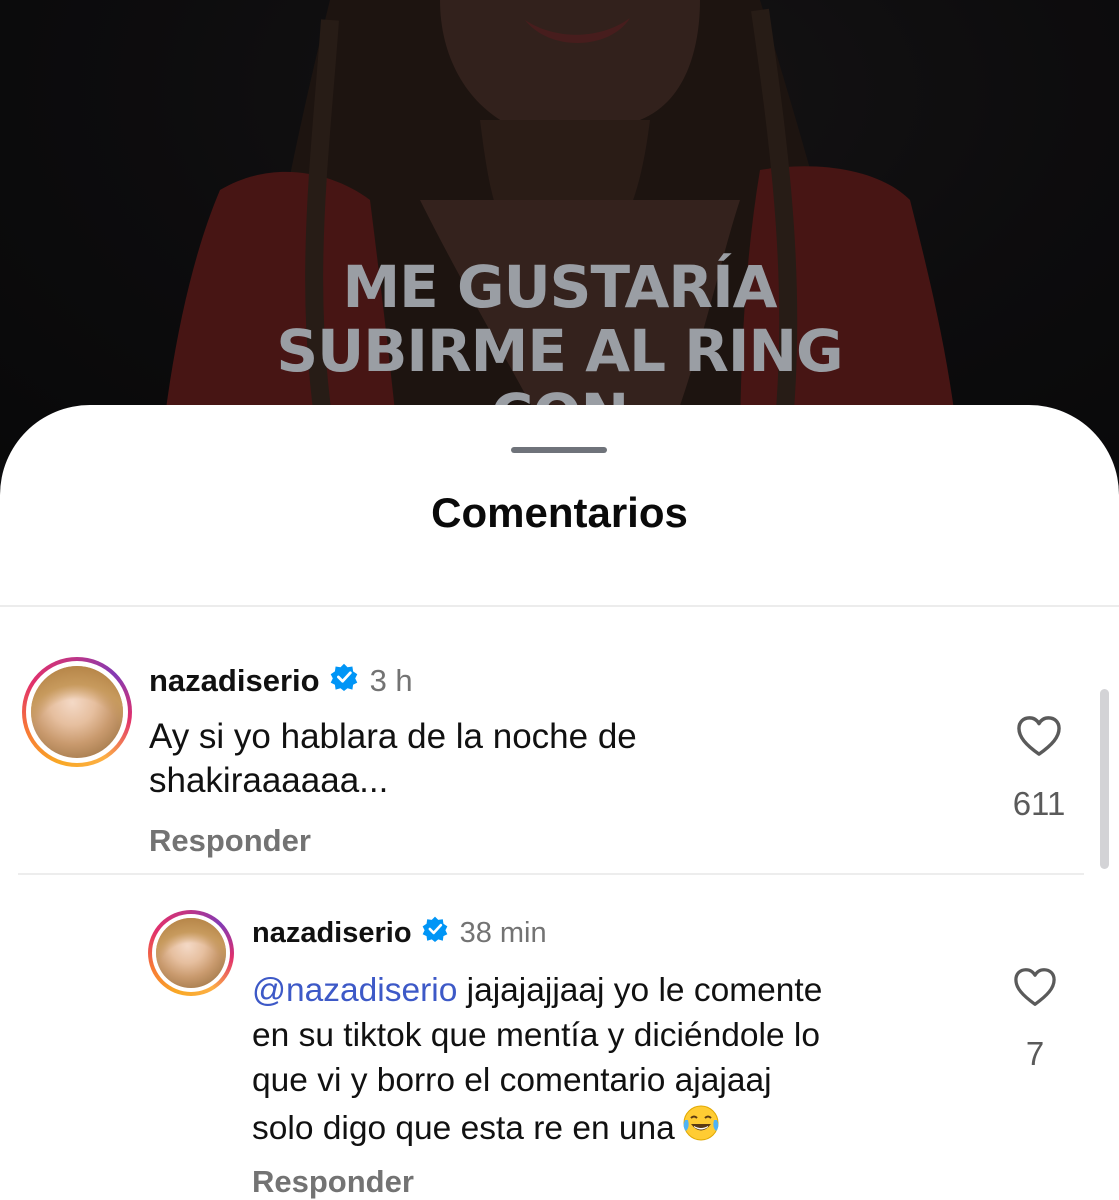  What do you see at coordinates (536, 1035) in the screenshot?
I see `comment-text-line: en su tiktok que mentía y diciéndole lo` at bounding box center [536, 1035].